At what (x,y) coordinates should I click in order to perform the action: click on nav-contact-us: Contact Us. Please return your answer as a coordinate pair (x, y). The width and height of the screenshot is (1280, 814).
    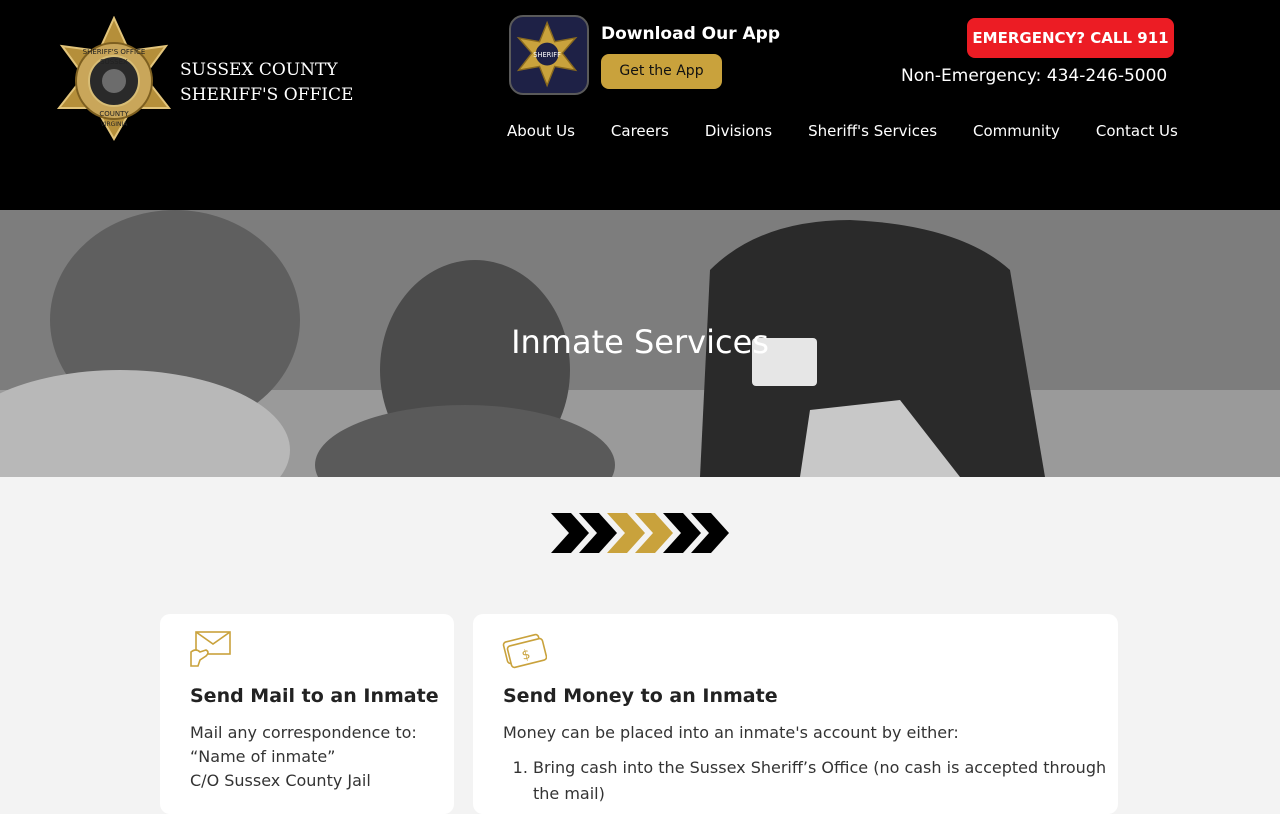
    Looking at the image, I should click on (1137, 131).